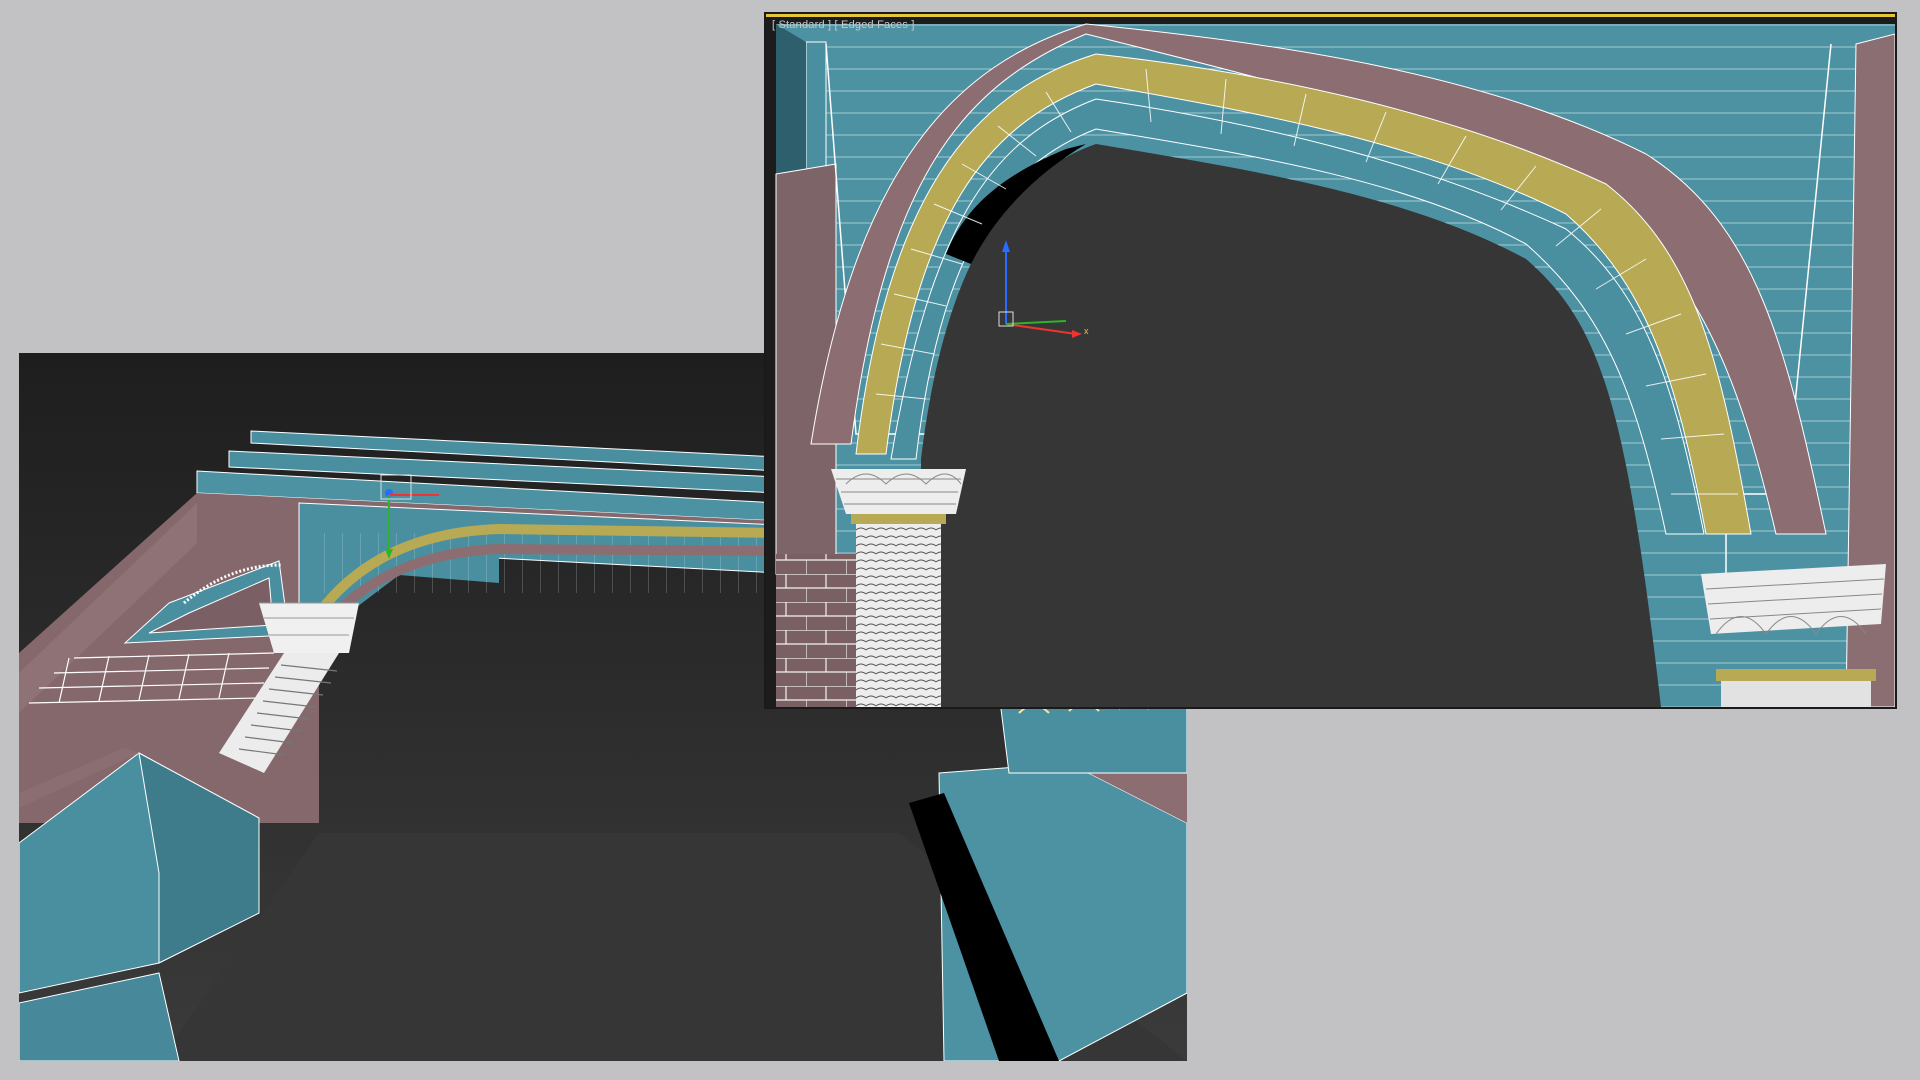  Describe the element at coordinates (801, 25) in the screenshot. I see `viewport-shading-label: [ Standard ]` at that location.